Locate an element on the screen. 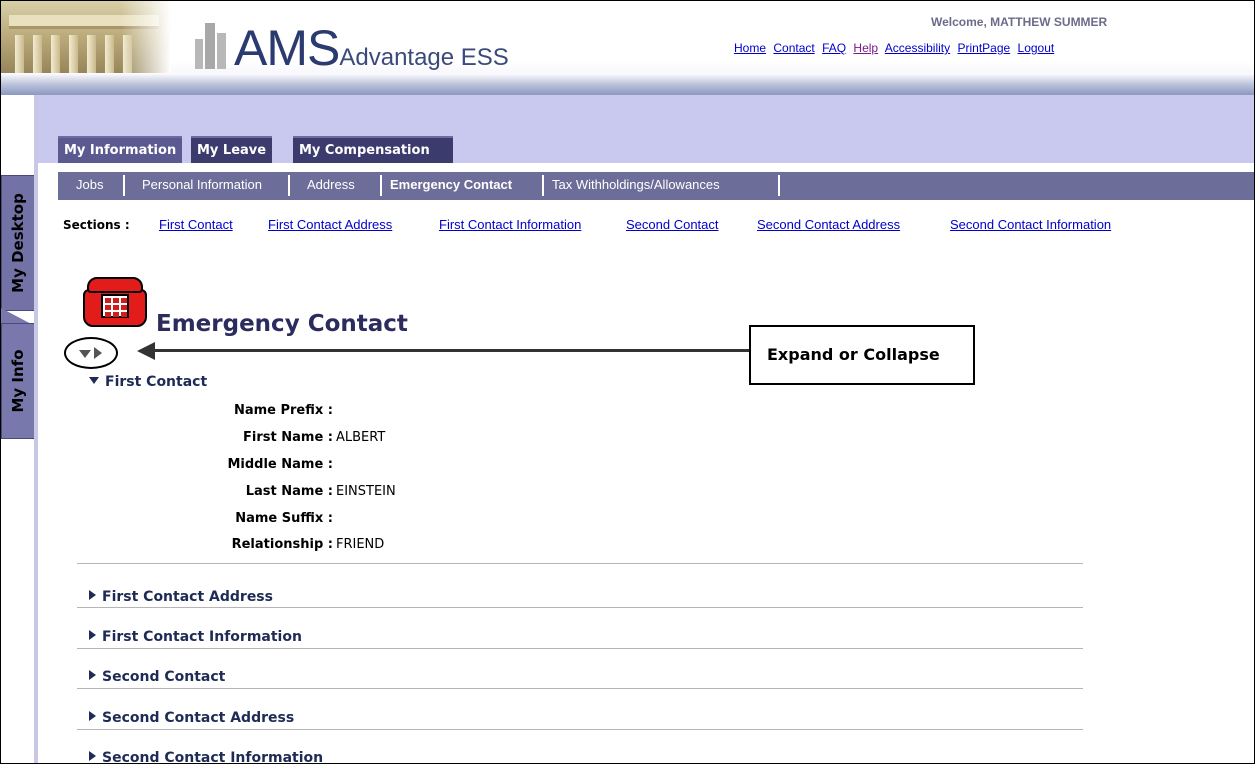  field-name-prefix: Name Prefix : is located at coordinates (271, 411).